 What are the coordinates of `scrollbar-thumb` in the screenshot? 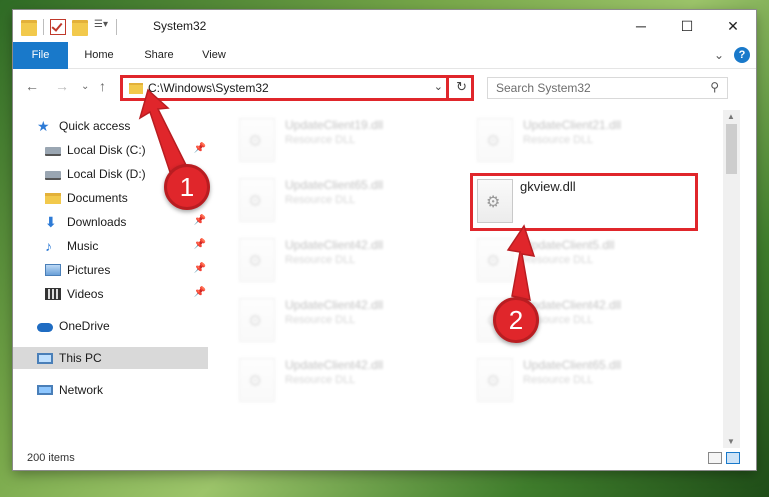 It's located at (731, 149).